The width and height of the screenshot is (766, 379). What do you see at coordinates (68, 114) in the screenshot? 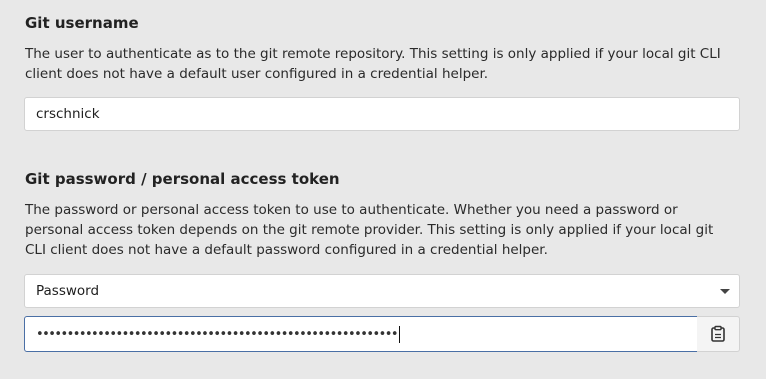
I see `git-username-value: crschnick` at bounding box center [68, 114].